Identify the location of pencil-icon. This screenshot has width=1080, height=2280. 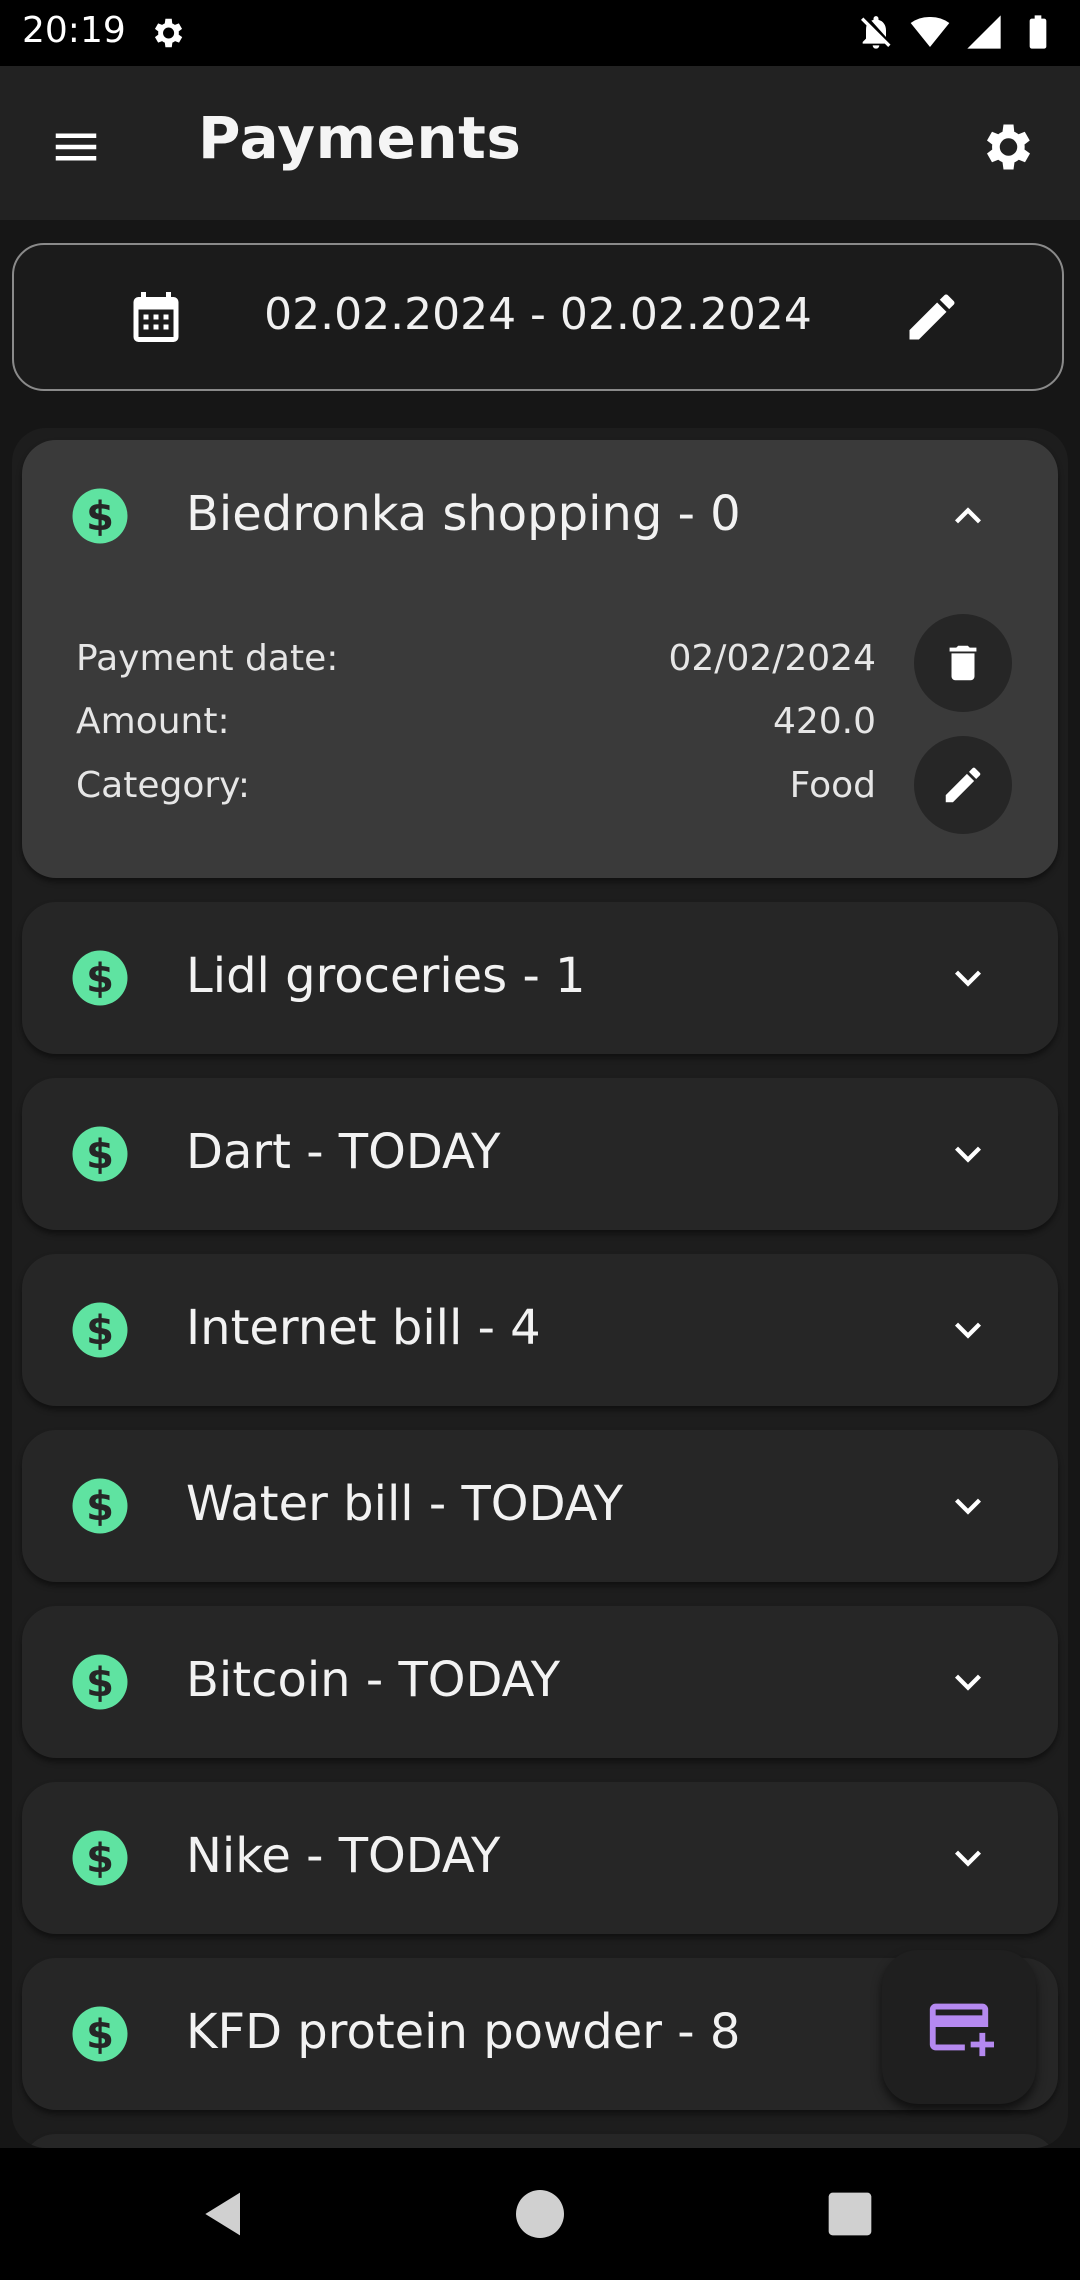
(963, 785).